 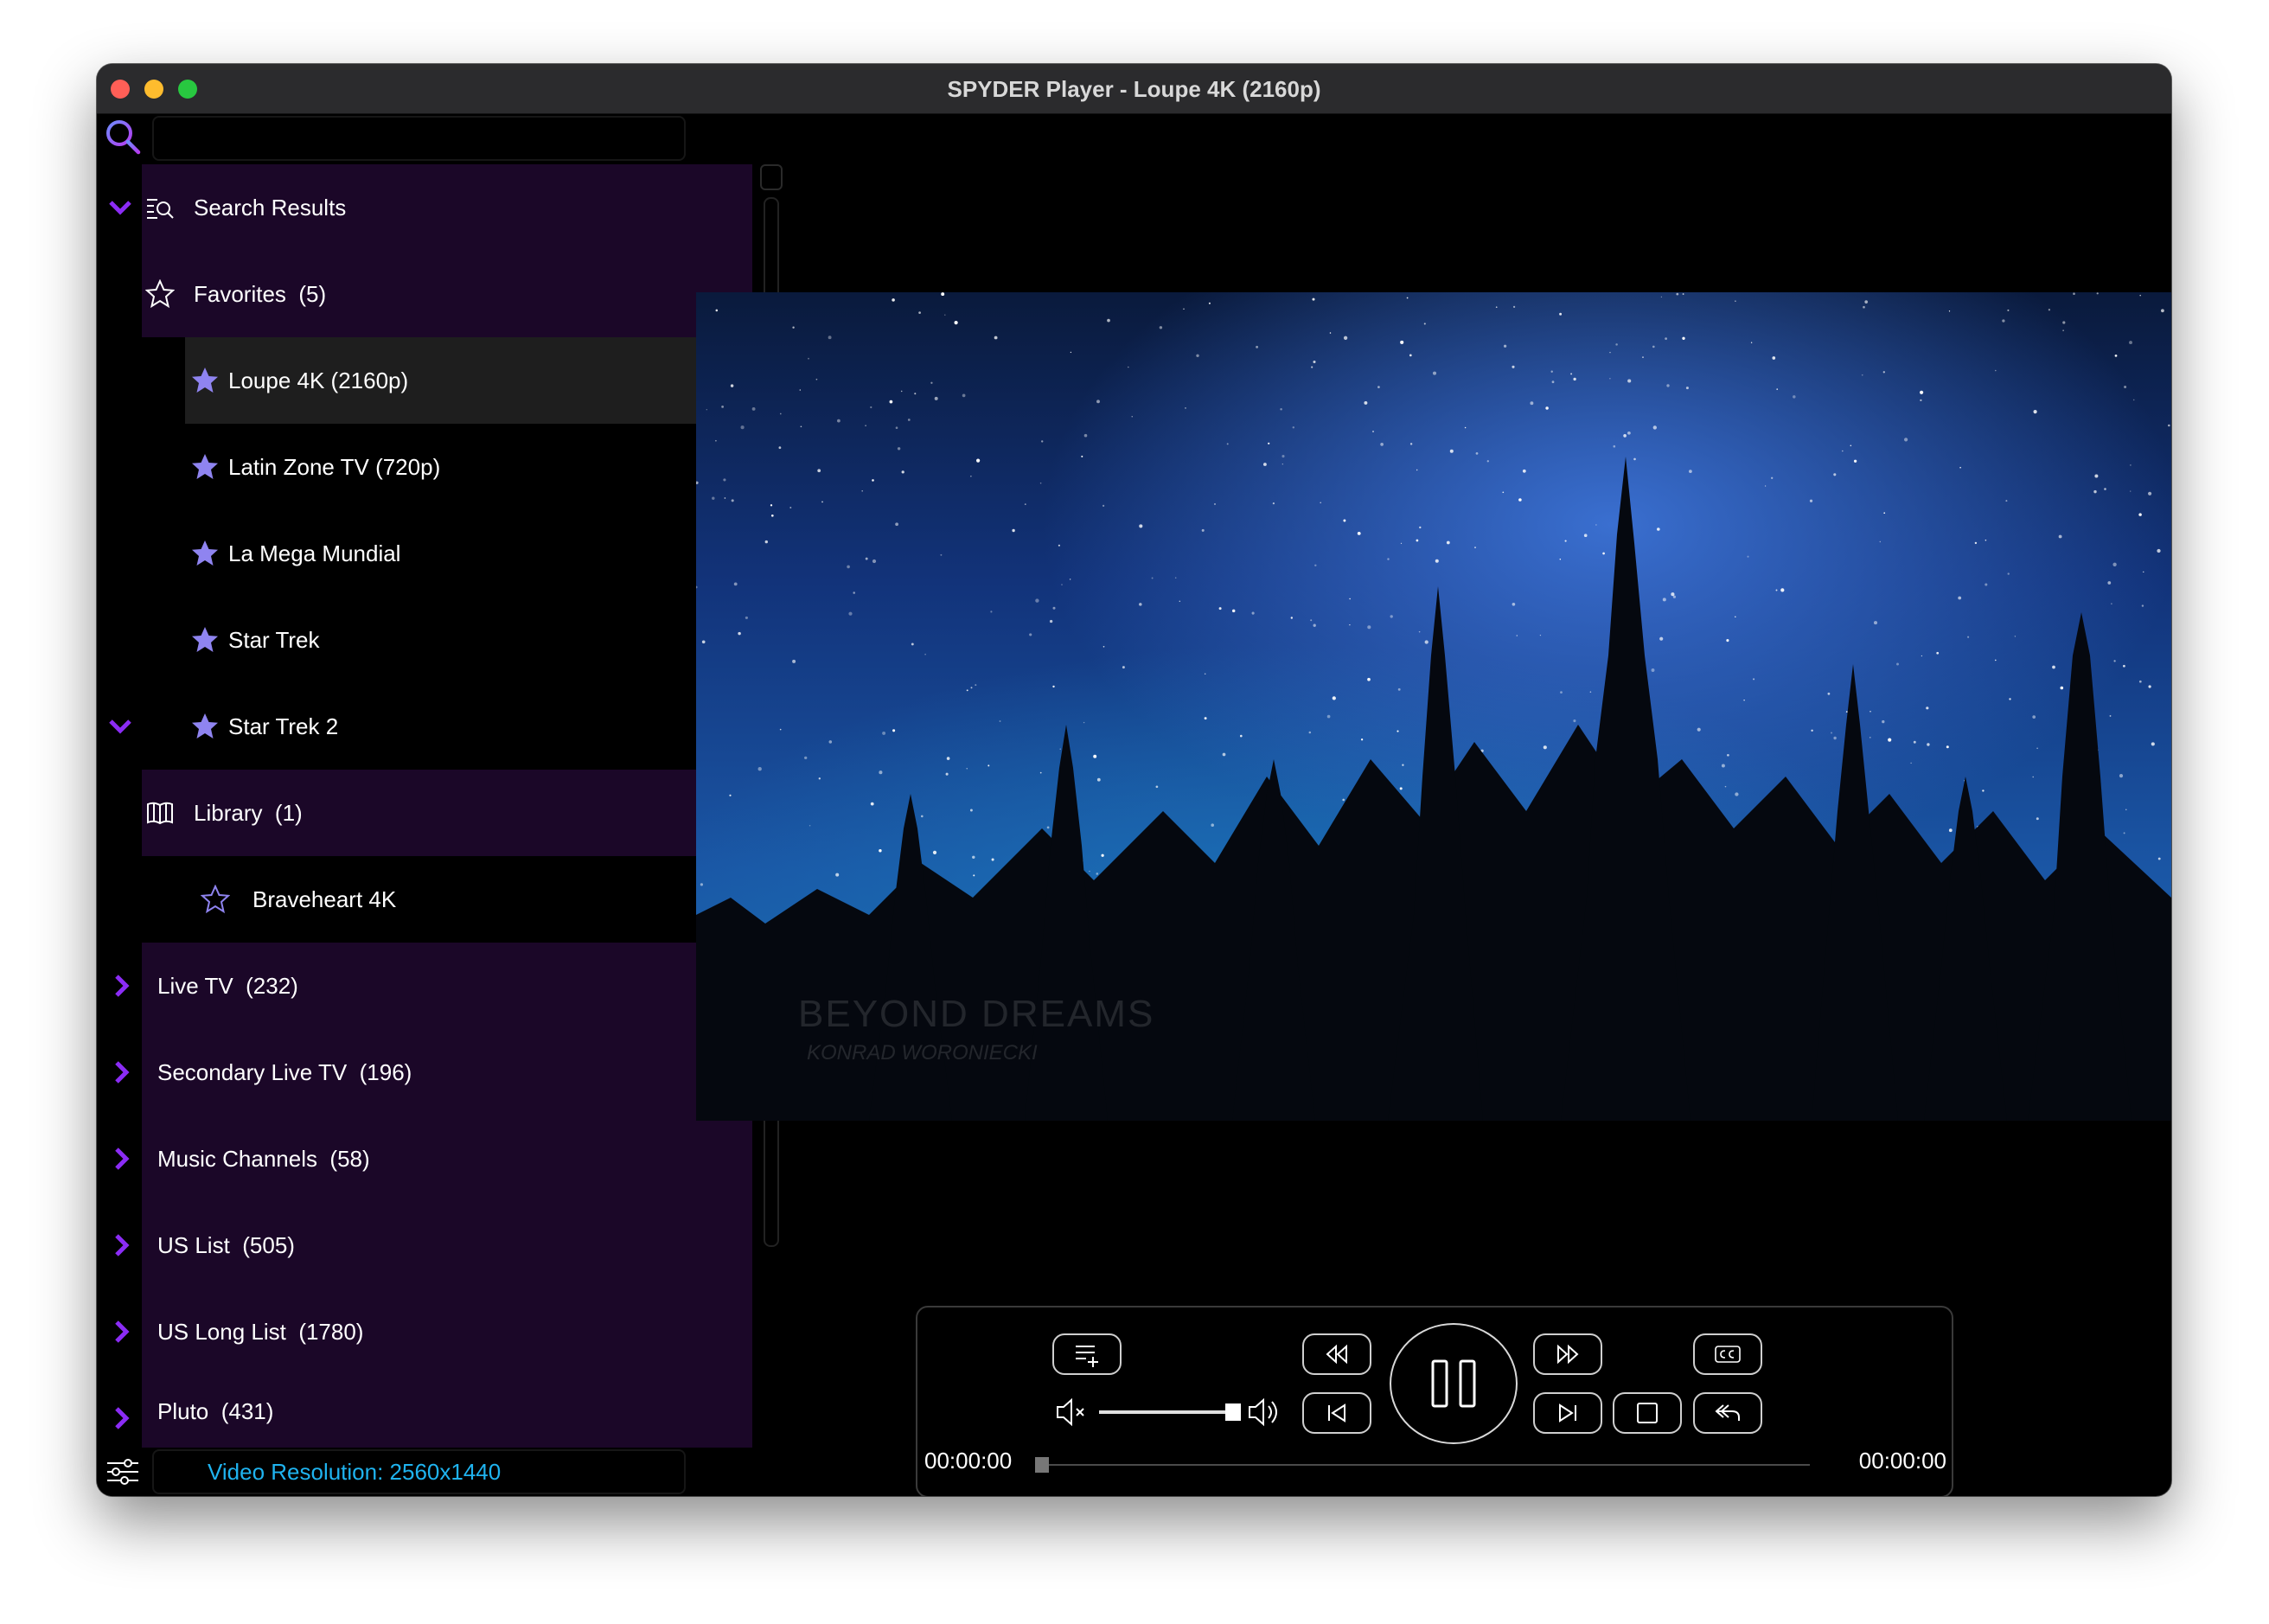 I want to click on mute-icon, so click(x=1071, y=1412).